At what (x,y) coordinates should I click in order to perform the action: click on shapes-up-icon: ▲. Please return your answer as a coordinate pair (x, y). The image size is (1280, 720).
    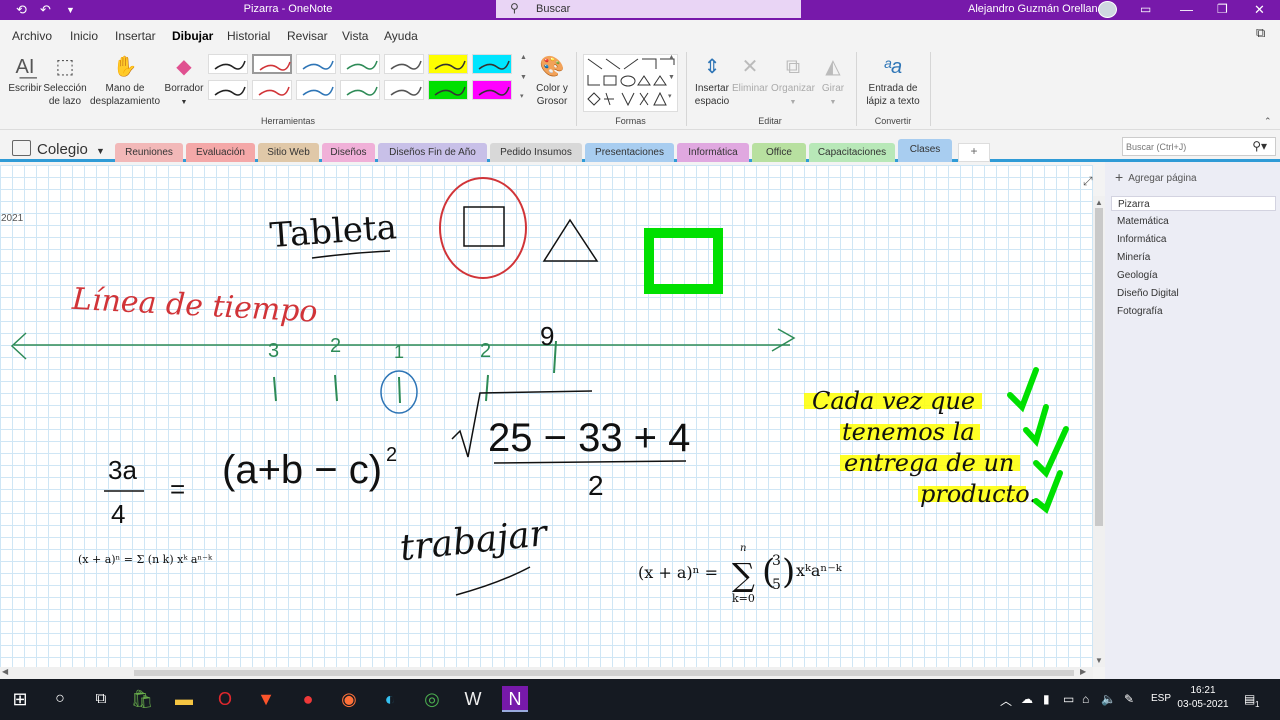
    Looking at the image, I should click on (671, 57).